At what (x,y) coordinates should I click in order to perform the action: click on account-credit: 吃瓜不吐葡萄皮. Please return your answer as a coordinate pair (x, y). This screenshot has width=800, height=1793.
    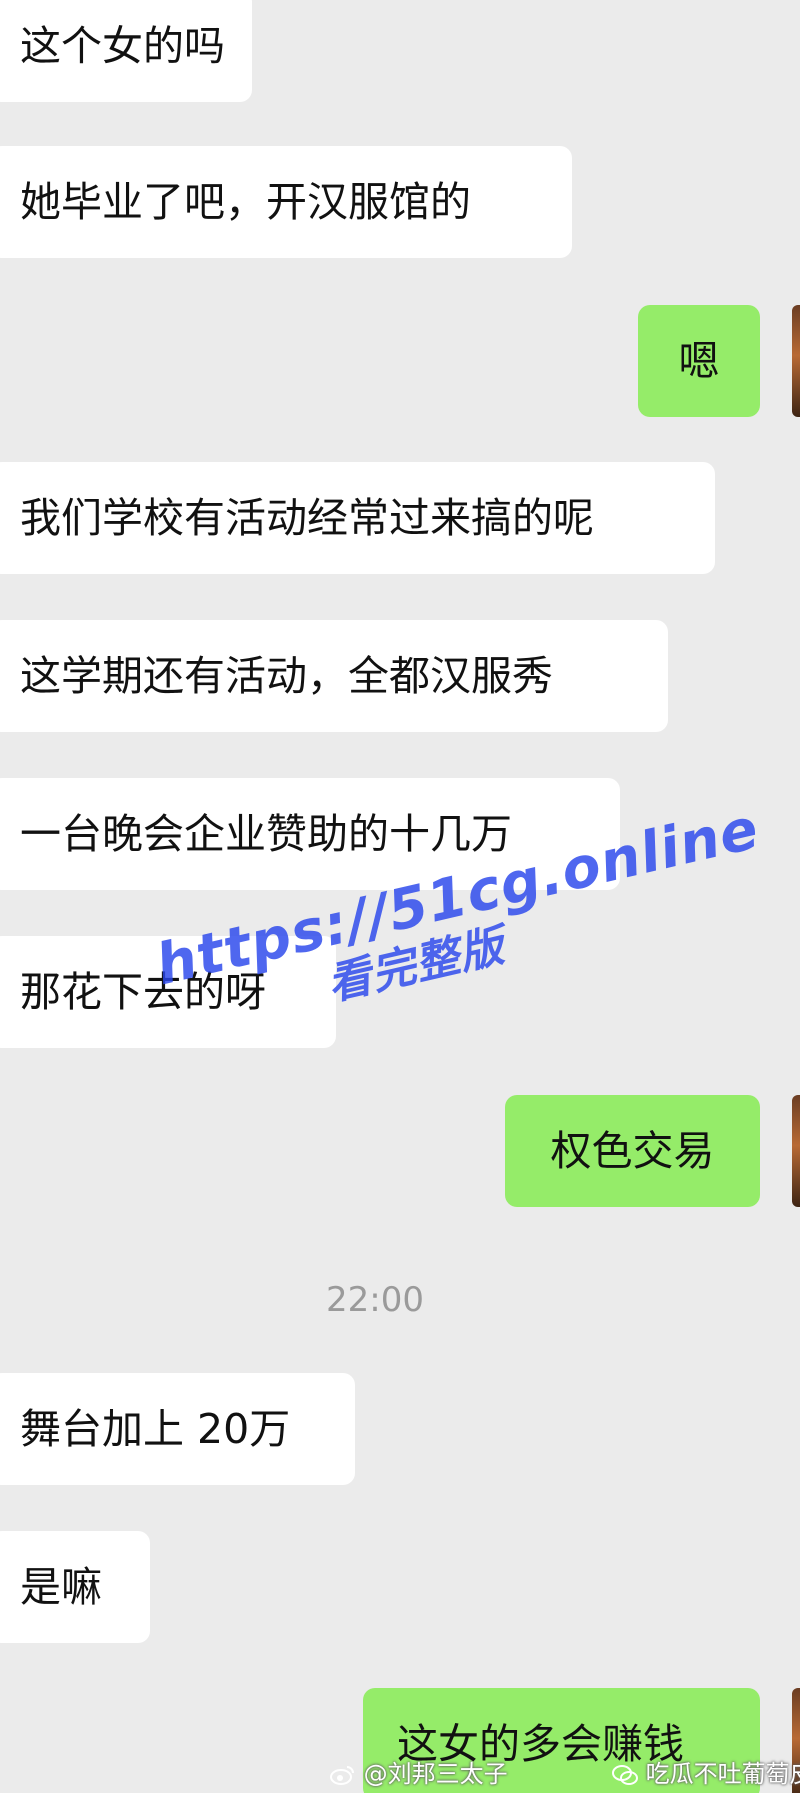
    Looking at the image, I should click on (706, 1771).